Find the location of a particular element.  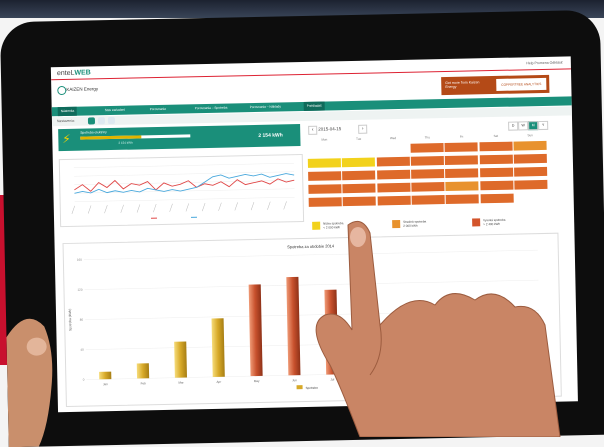

calendar-day-header: Tue is located at coordinates (359, 138).